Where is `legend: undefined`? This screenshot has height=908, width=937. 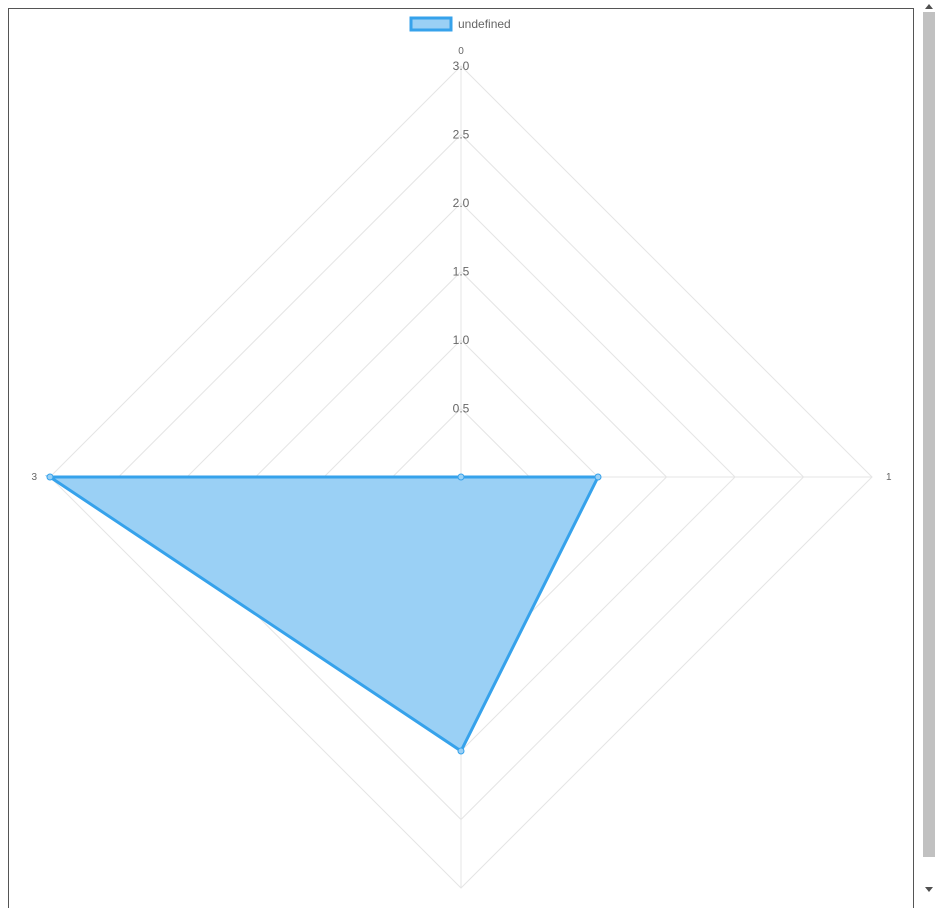 legend: undefined is located at coordinates (460, 24).